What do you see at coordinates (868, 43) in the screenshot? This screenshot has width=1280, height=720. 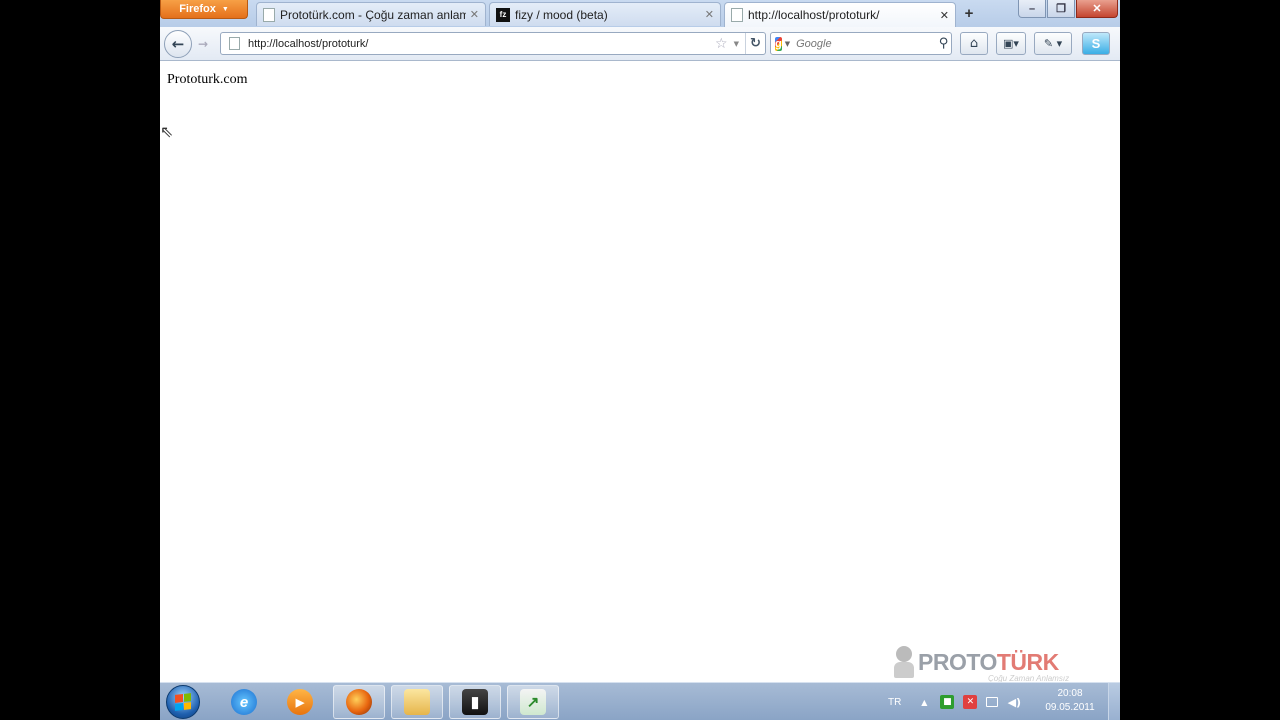 I see `search-input` at bounding box center [868, 43].